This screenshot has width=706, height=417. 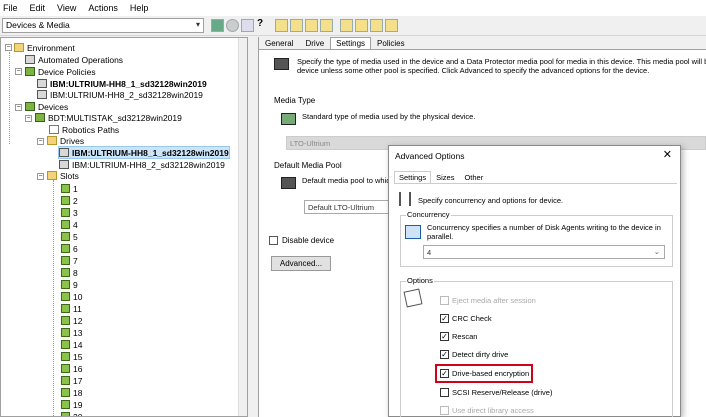 I want to click on options-label: Options, so click(x=420, y=280).